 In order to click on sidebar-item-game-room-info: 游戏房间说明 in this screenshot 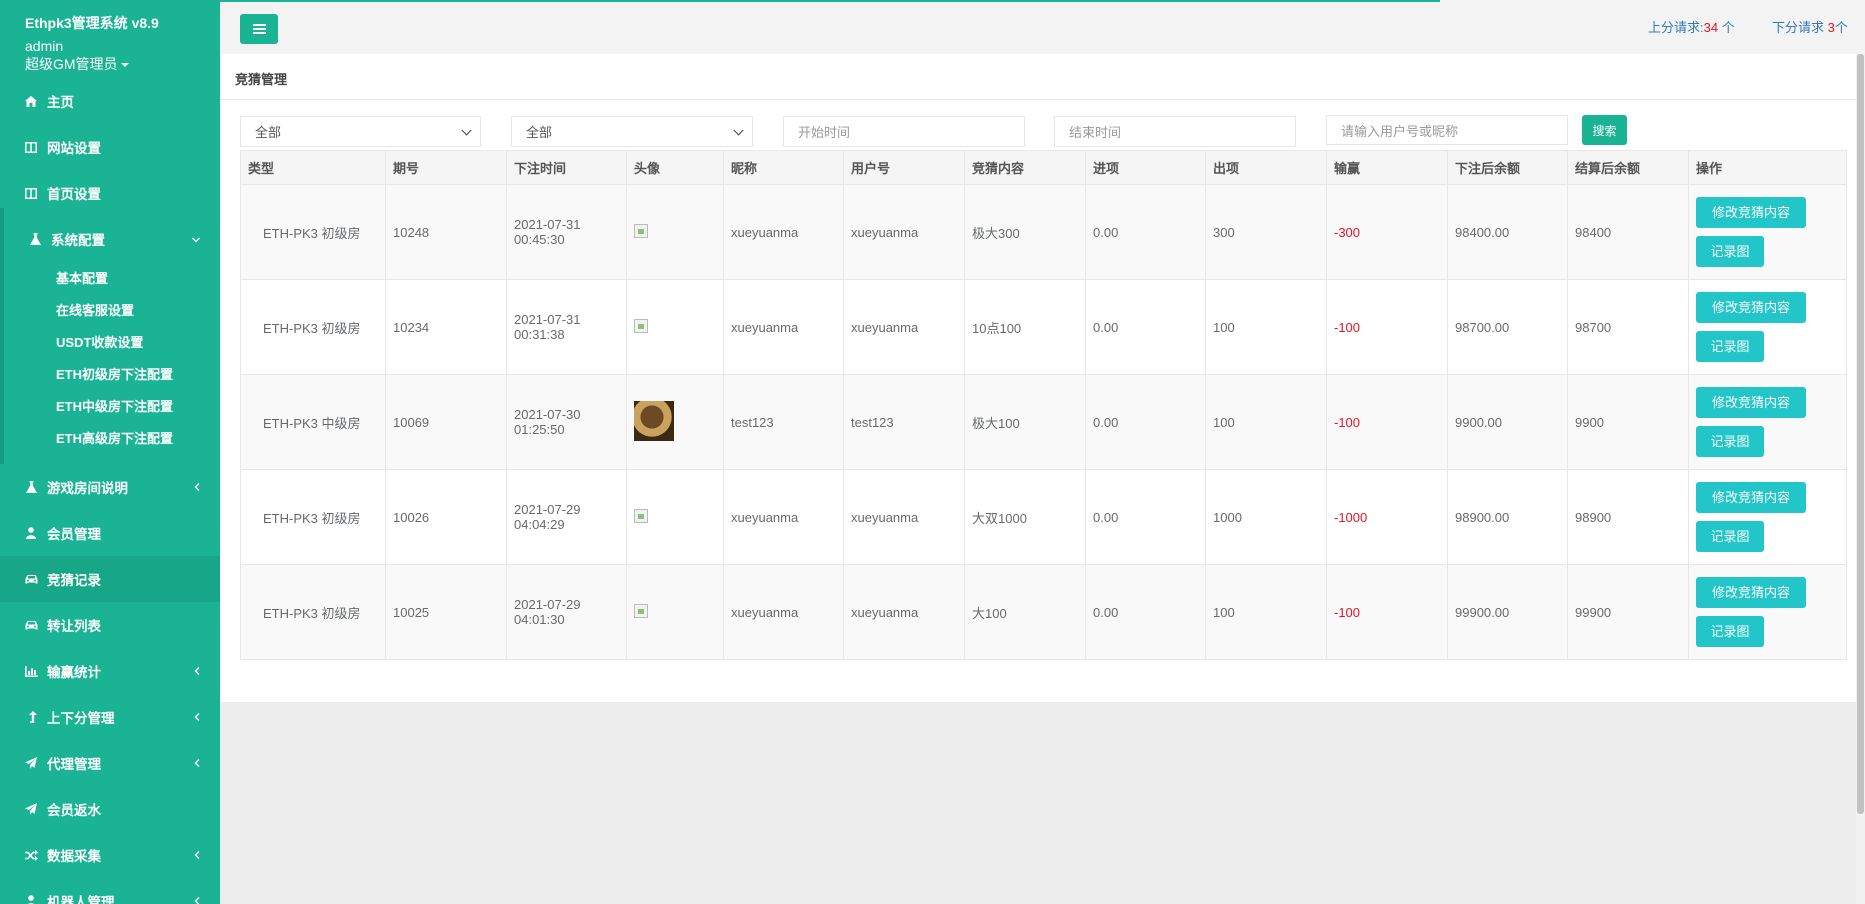, I will do `click(110, 487)`.